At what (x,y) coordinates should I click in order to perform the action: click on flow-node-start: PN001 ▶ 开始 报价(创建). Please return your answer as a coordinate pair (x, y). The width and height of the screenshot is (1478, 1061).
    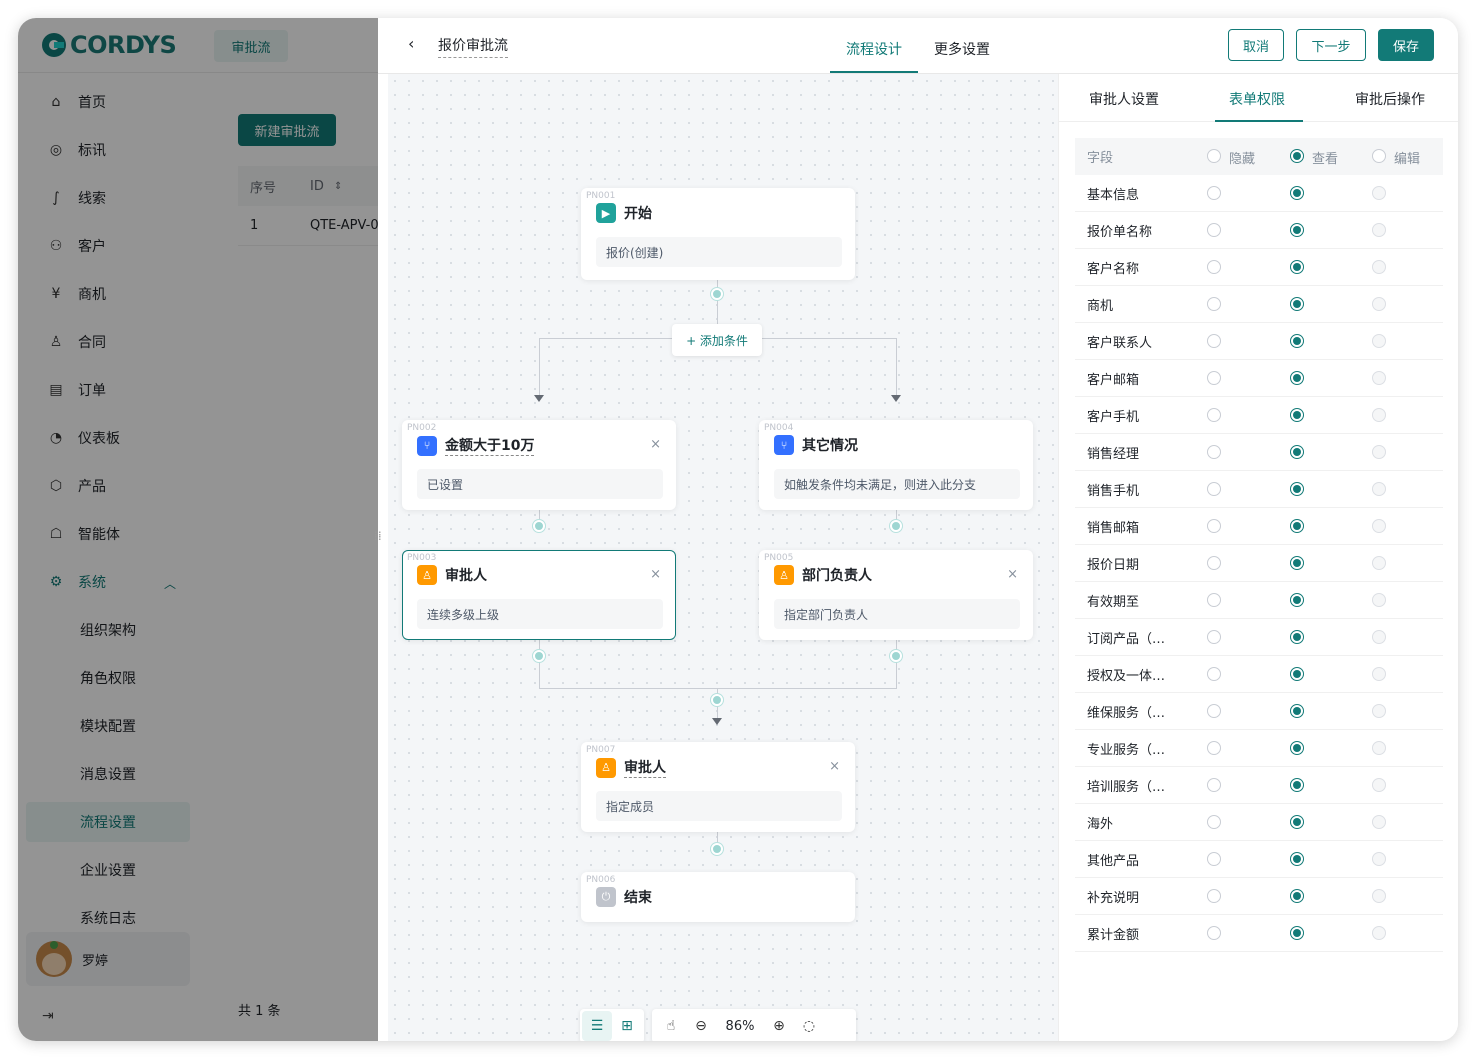
    Looking at the image, I should click on (718, 234).